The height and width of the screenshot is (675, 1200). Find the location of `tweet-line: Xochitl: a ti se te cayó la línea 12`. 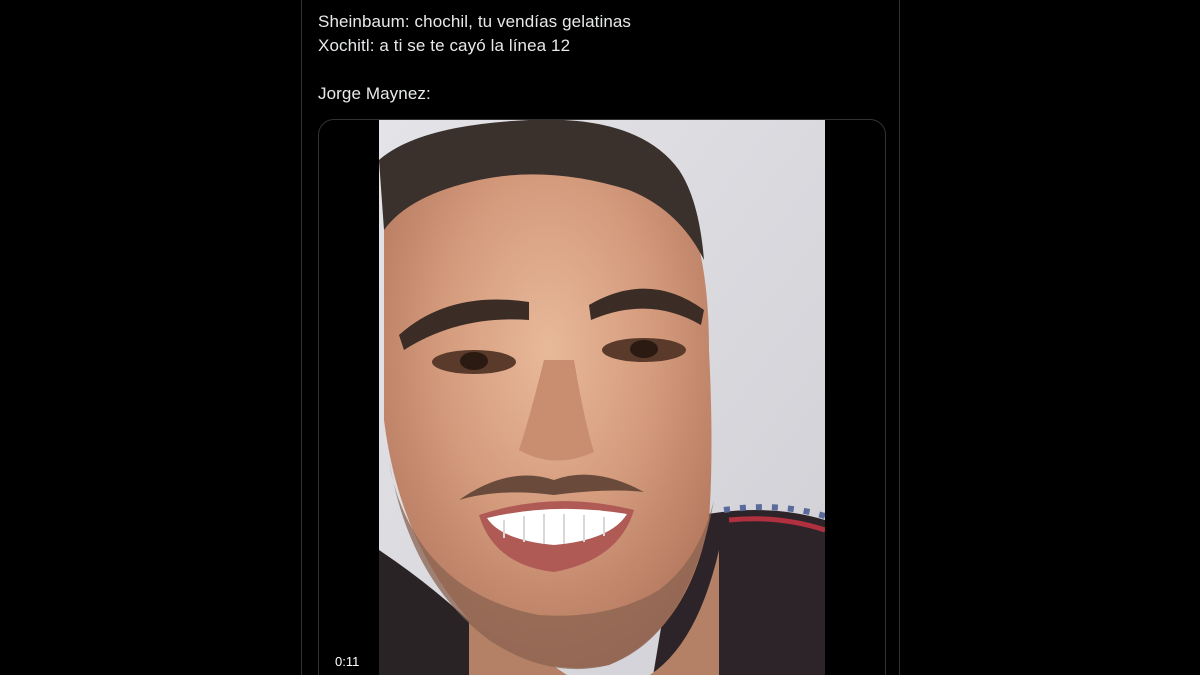

tweet-line: Xochitl: a ti se te cayó la línea 12 is located at coordinates (444, 45).